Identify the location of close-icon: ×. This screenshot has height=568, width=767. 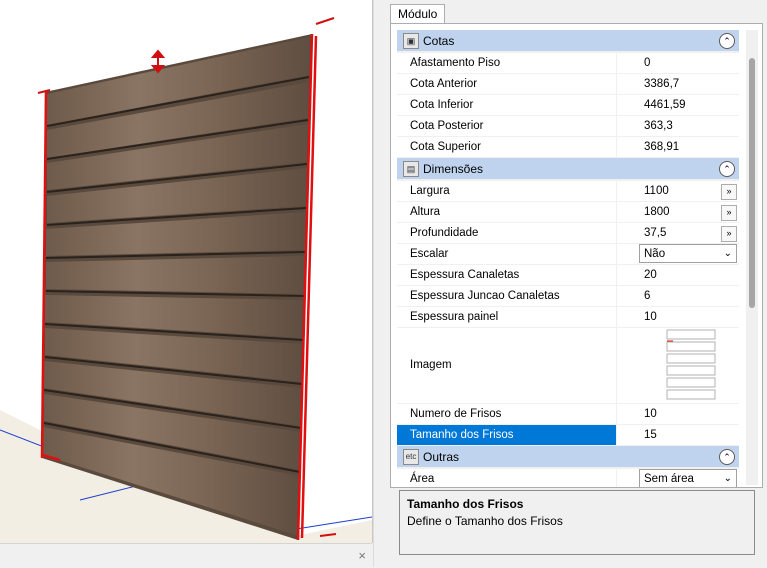
(362, 555).